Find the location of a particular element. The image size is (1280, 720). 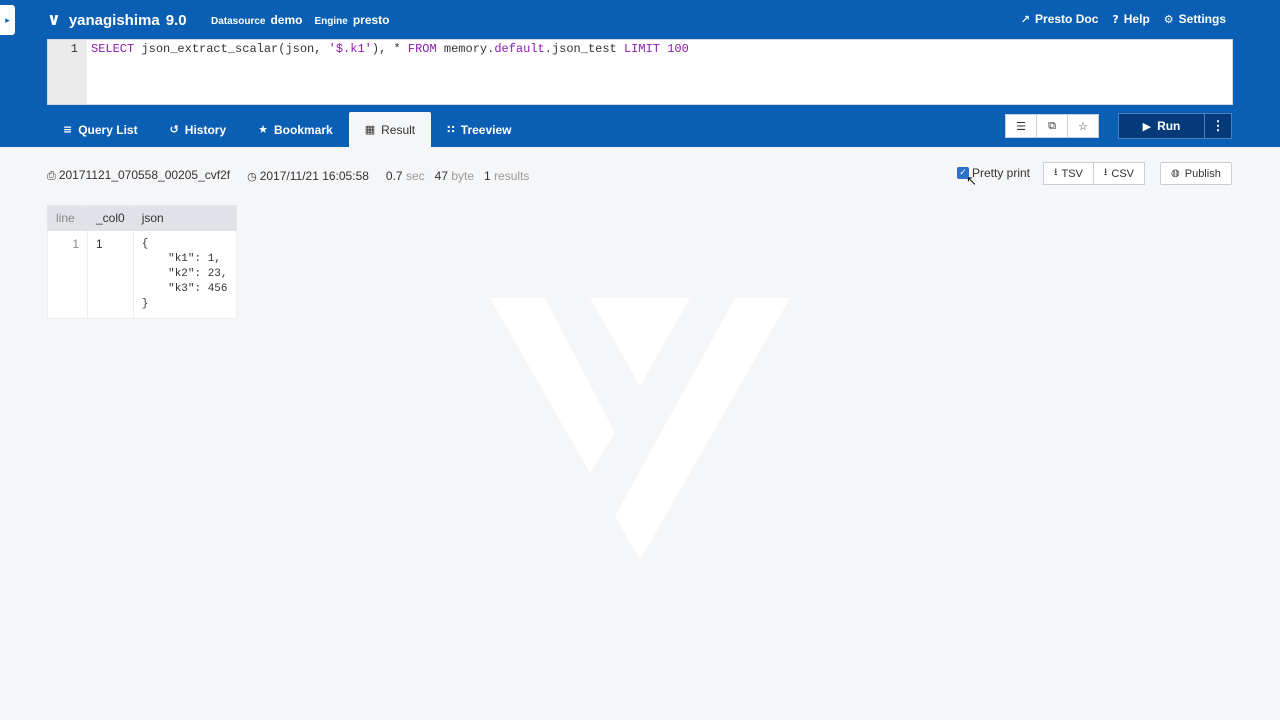

download-group: ⭳ TSV ⭳ CSV is located at coordinates (1094, 173).